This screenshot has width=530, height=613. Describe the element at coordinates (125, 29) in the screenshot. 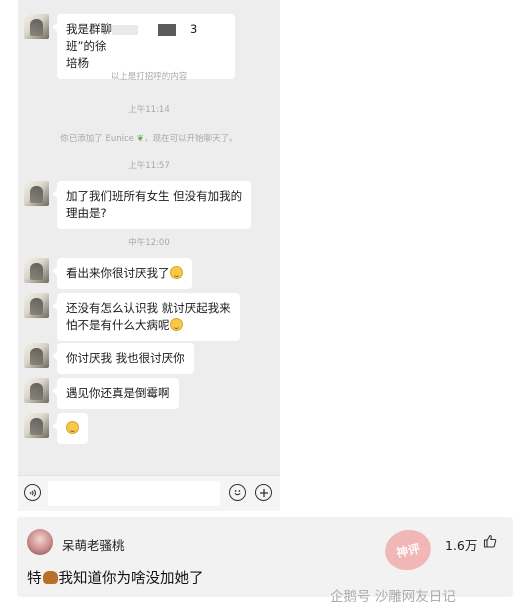

I see `redaction-mark` at that location.